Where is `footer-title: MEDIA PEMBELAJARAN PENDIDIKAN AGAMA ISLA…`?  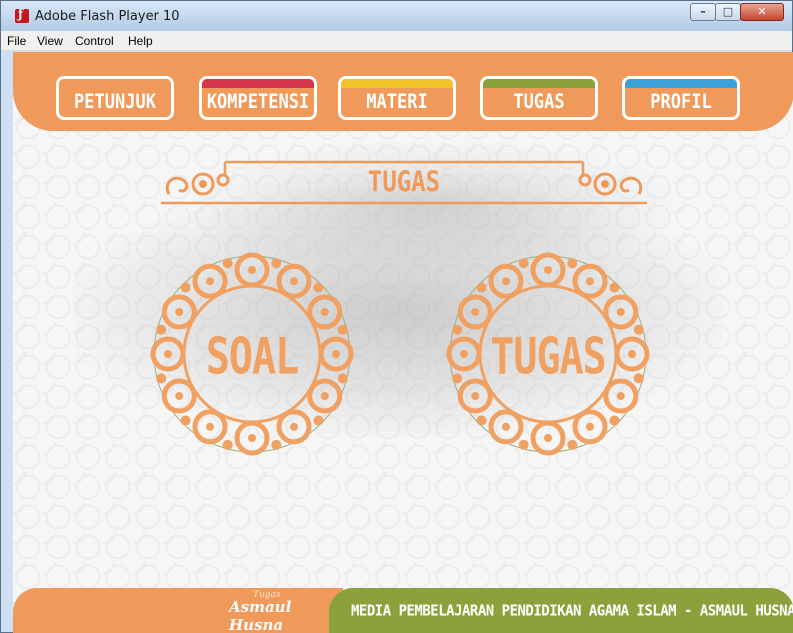
footer-title: MEDIA PEMBELAJARAN PENDIDIKAN AGAMA ISLA… is located at coordinates (572, 611).